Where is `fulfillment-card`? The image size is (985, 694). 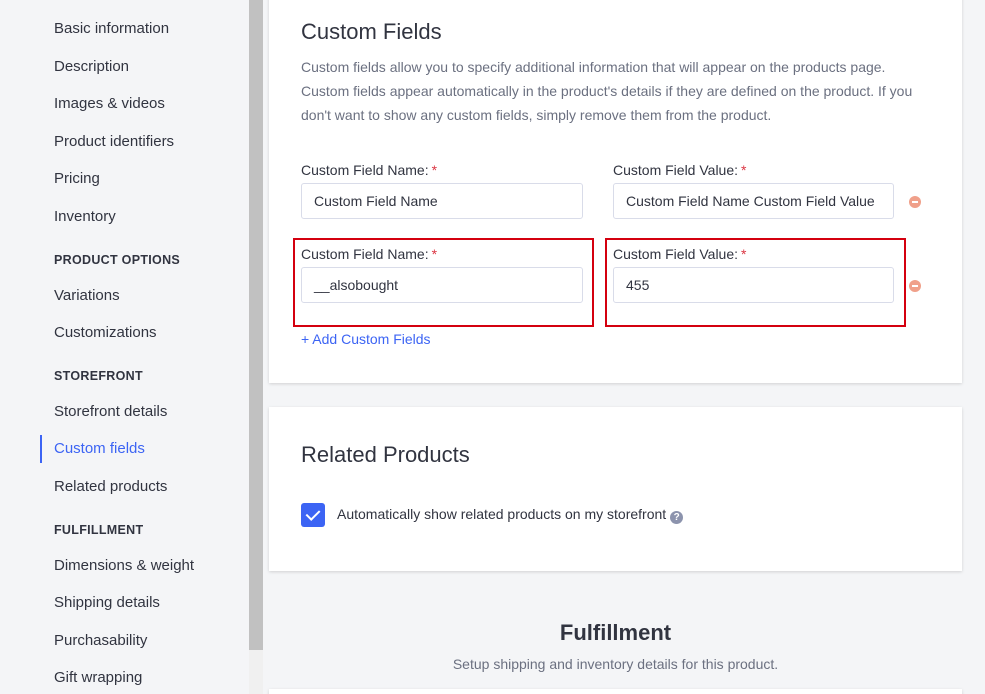
fulfillment-card is located at coordinates (615, 691).